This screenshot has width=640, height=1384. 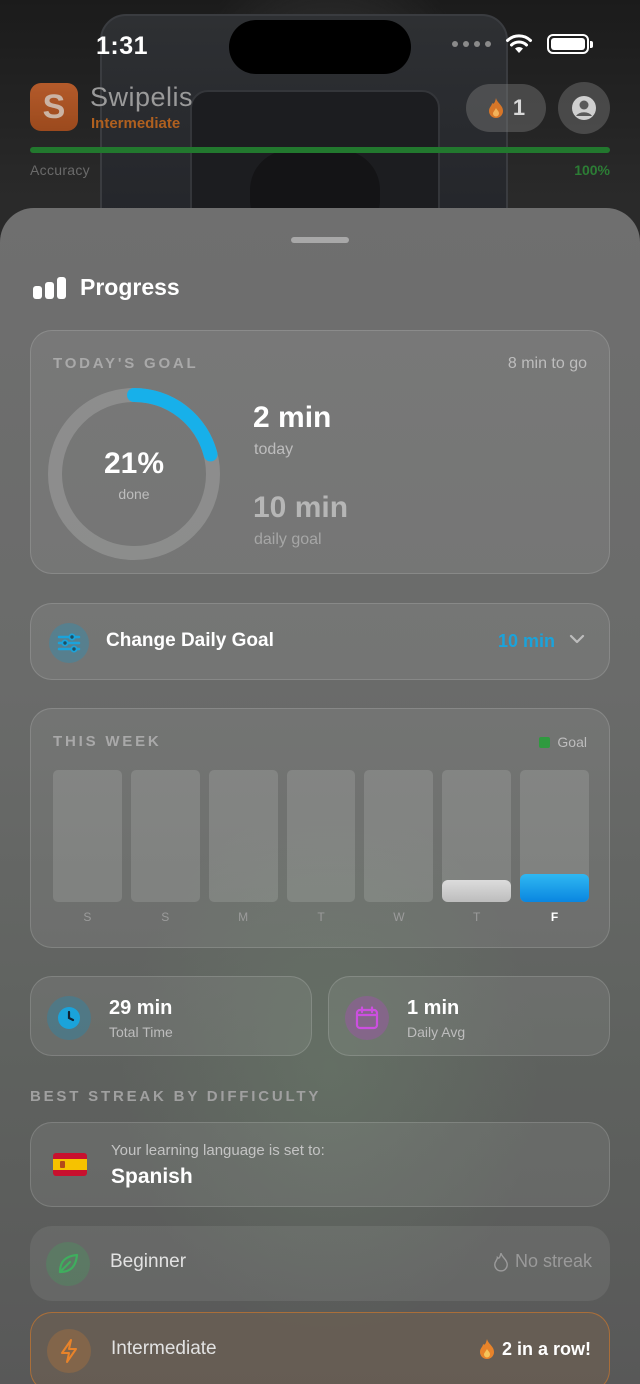 What do you see at coordinates (554, 917) in the screenshot?
I see `week-day-label-6: F` at bounding box center [554, 917].